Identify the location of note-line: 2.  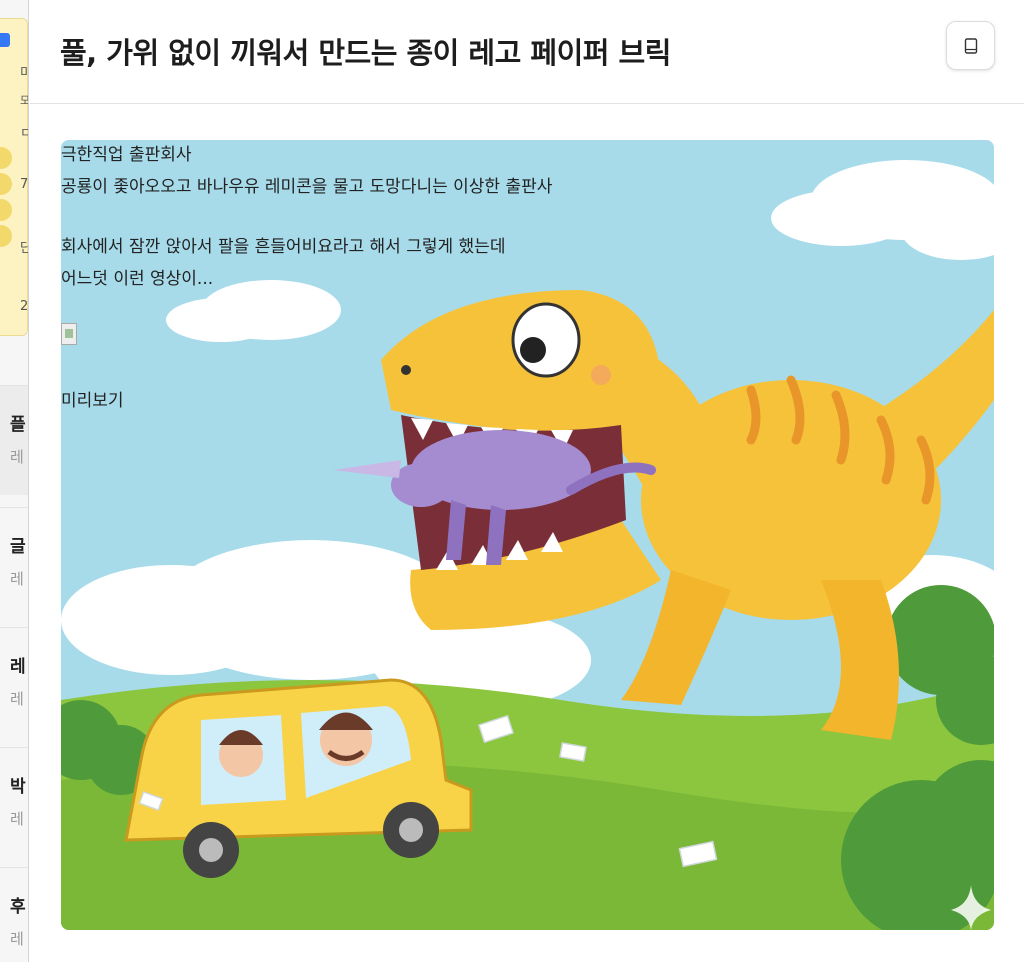
(24, 306).